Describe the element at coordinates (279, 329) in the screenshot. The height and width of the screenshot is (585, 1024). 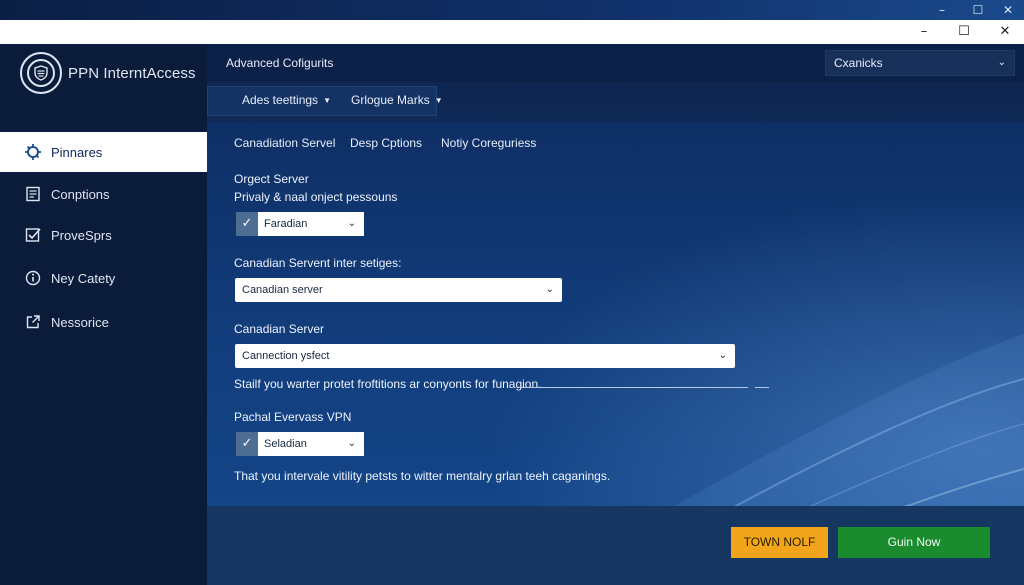
I see `canadian-server-label: Canadian Server` at that location.